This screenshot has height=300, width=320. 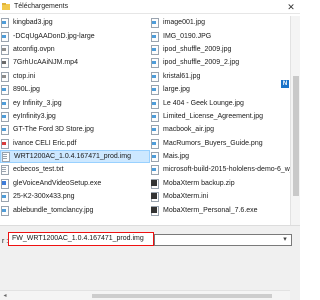 I want to click on close-button: ✕, so click(x=291, y=7).